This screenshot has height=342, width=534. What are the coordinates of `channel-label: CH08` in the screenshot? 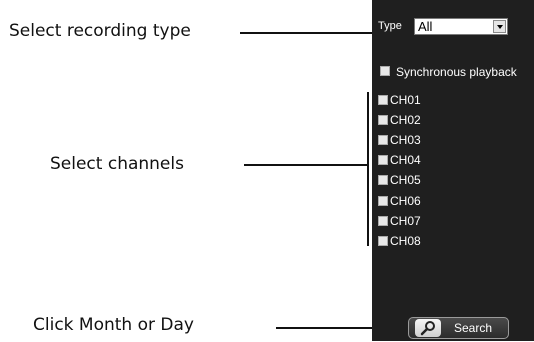 It's located at (405, 241).